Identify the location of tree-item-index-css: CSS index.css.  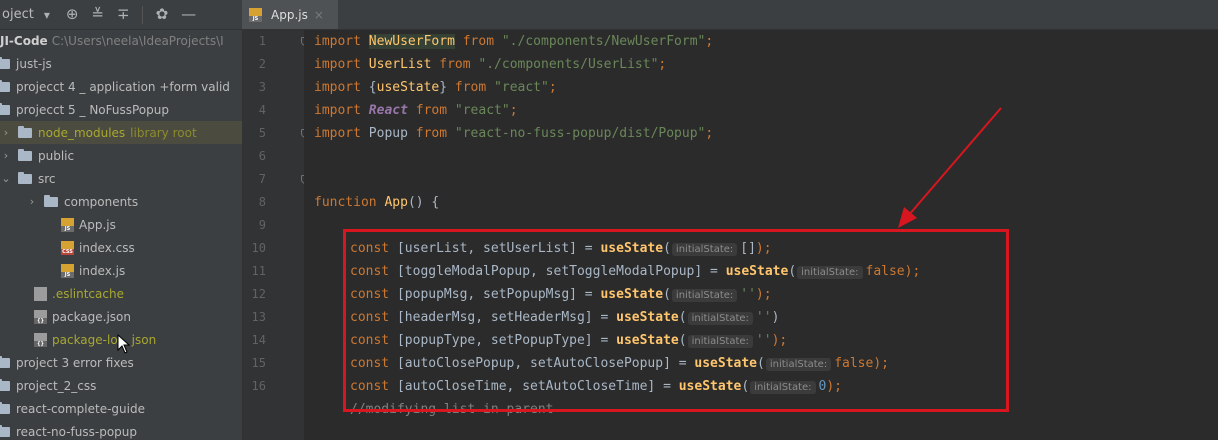
(121, 247).